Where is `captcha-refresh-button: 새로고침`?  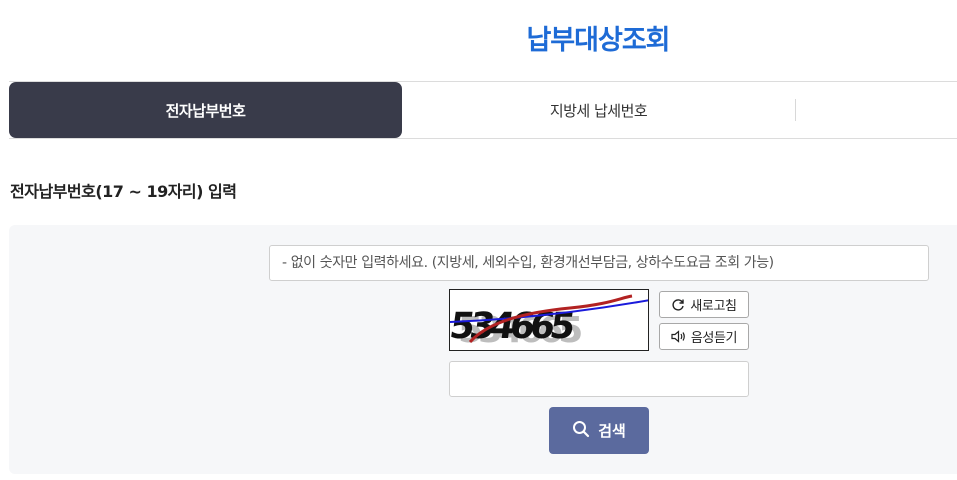
captcha-refresh-button: 새로고침 is located at coordinates (704, 304).